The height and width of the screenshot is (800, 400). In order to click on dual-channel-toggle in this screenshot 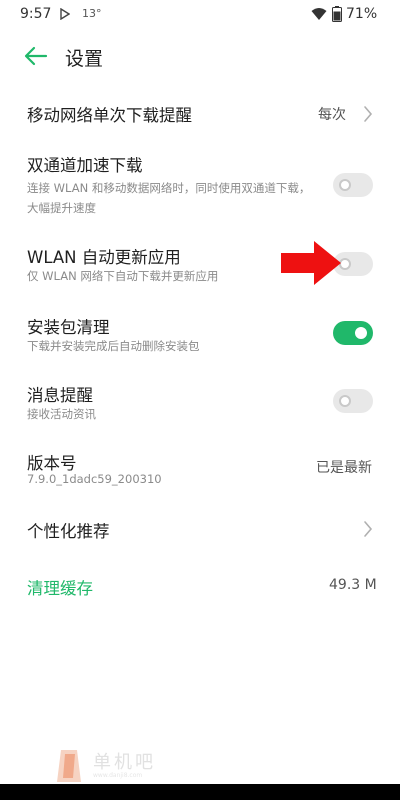, I will do `click(353, 185)`.